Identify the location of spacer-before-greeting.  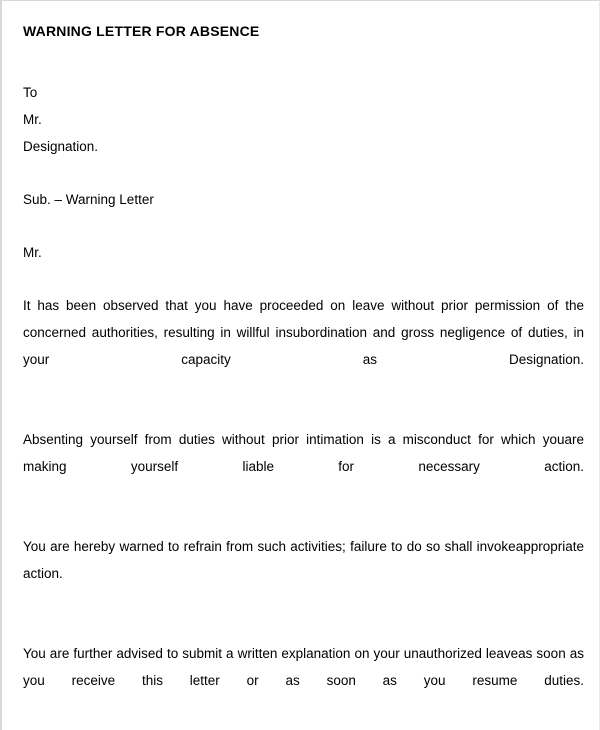
(302, 226).